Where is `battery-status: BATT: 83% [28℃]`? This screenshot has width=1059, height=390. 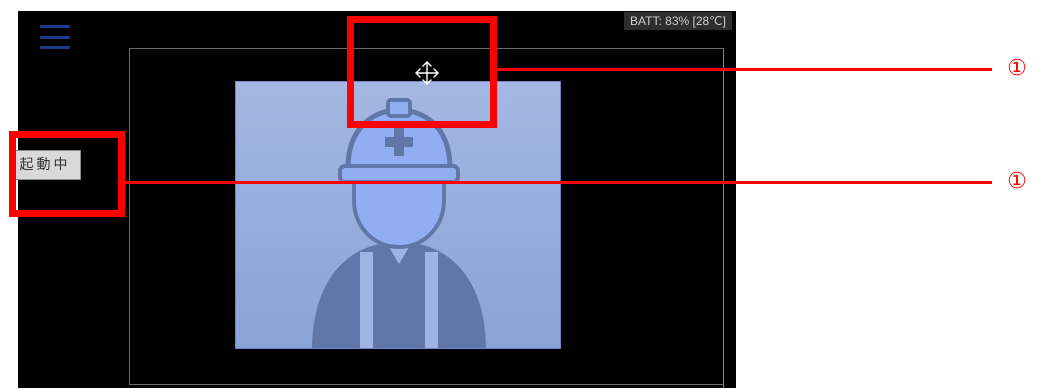 battery-status: BATT: 83% [28℃] is located at coordinates (678, 21).